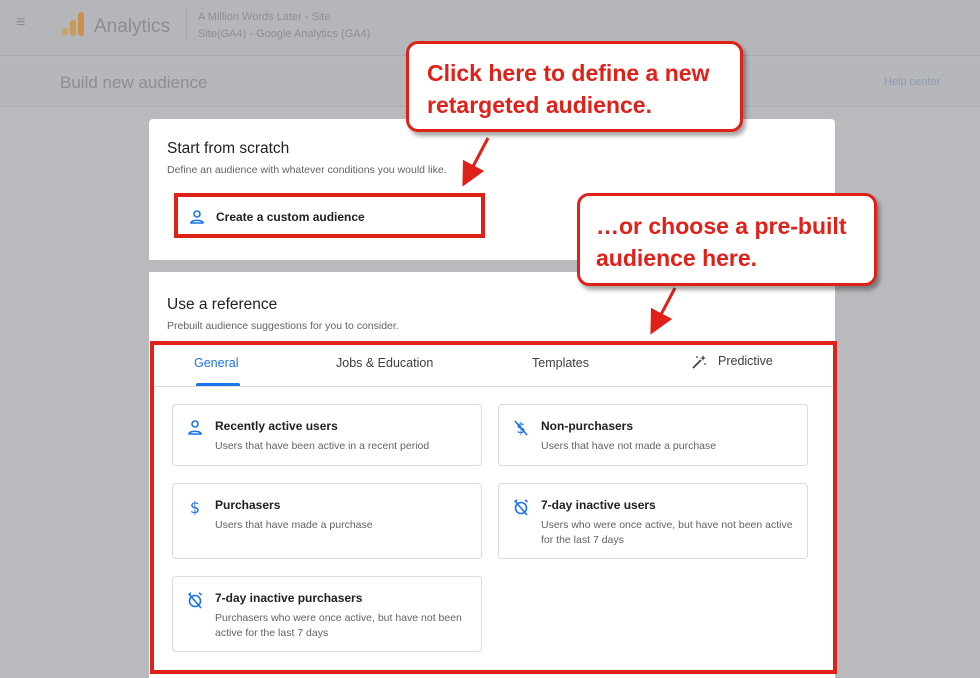  I want to click on top-callout-arrow, so click(476, 162).